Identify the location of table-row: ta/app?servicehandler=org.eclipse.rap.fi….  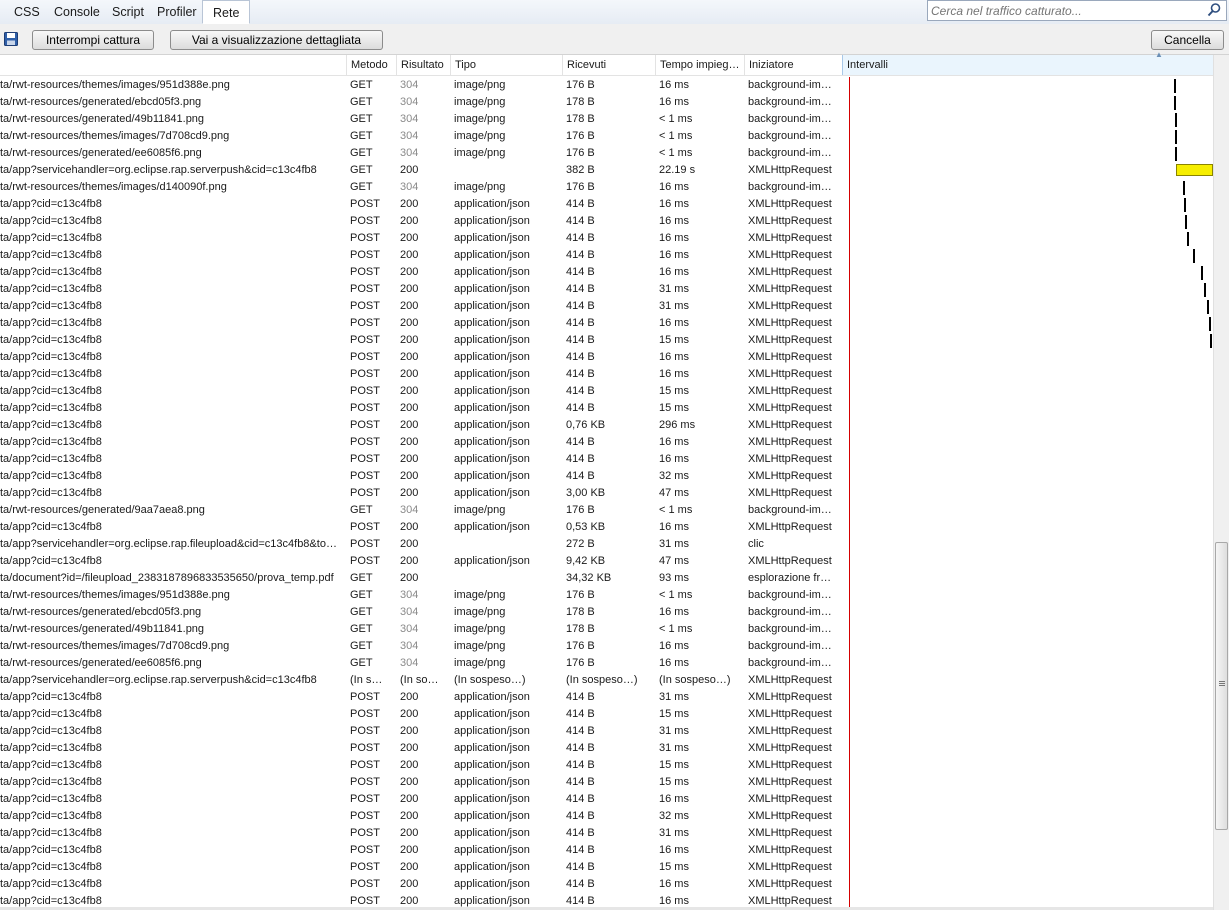
(606, 544).